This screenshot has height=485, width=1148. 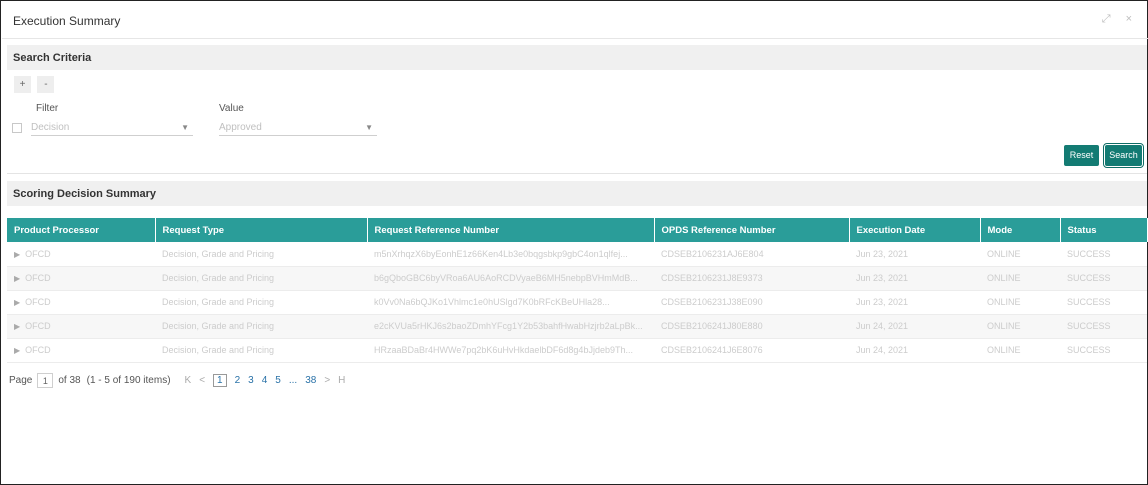 I want to click on column-header-execution-date: Execution Date, so click(x=915, y=230).